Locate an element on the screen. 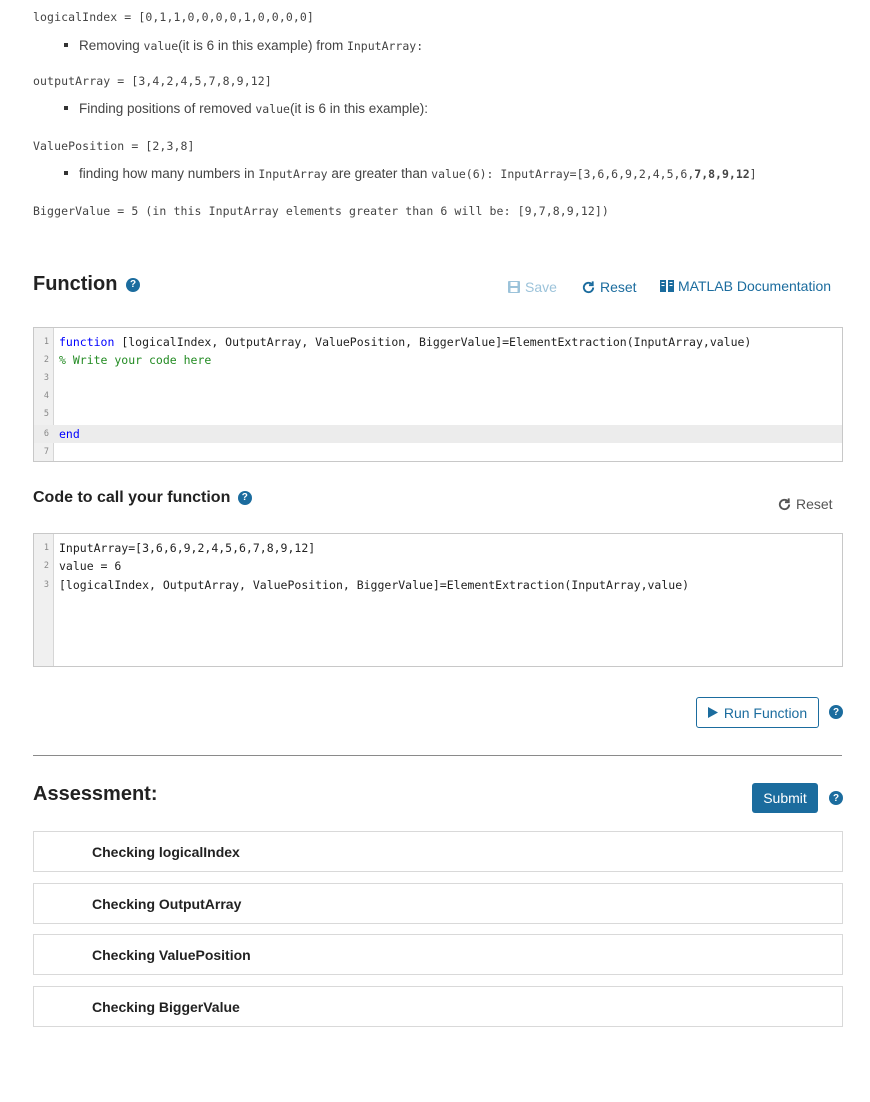  line-number: 6 is located at coordinates (46, 434).